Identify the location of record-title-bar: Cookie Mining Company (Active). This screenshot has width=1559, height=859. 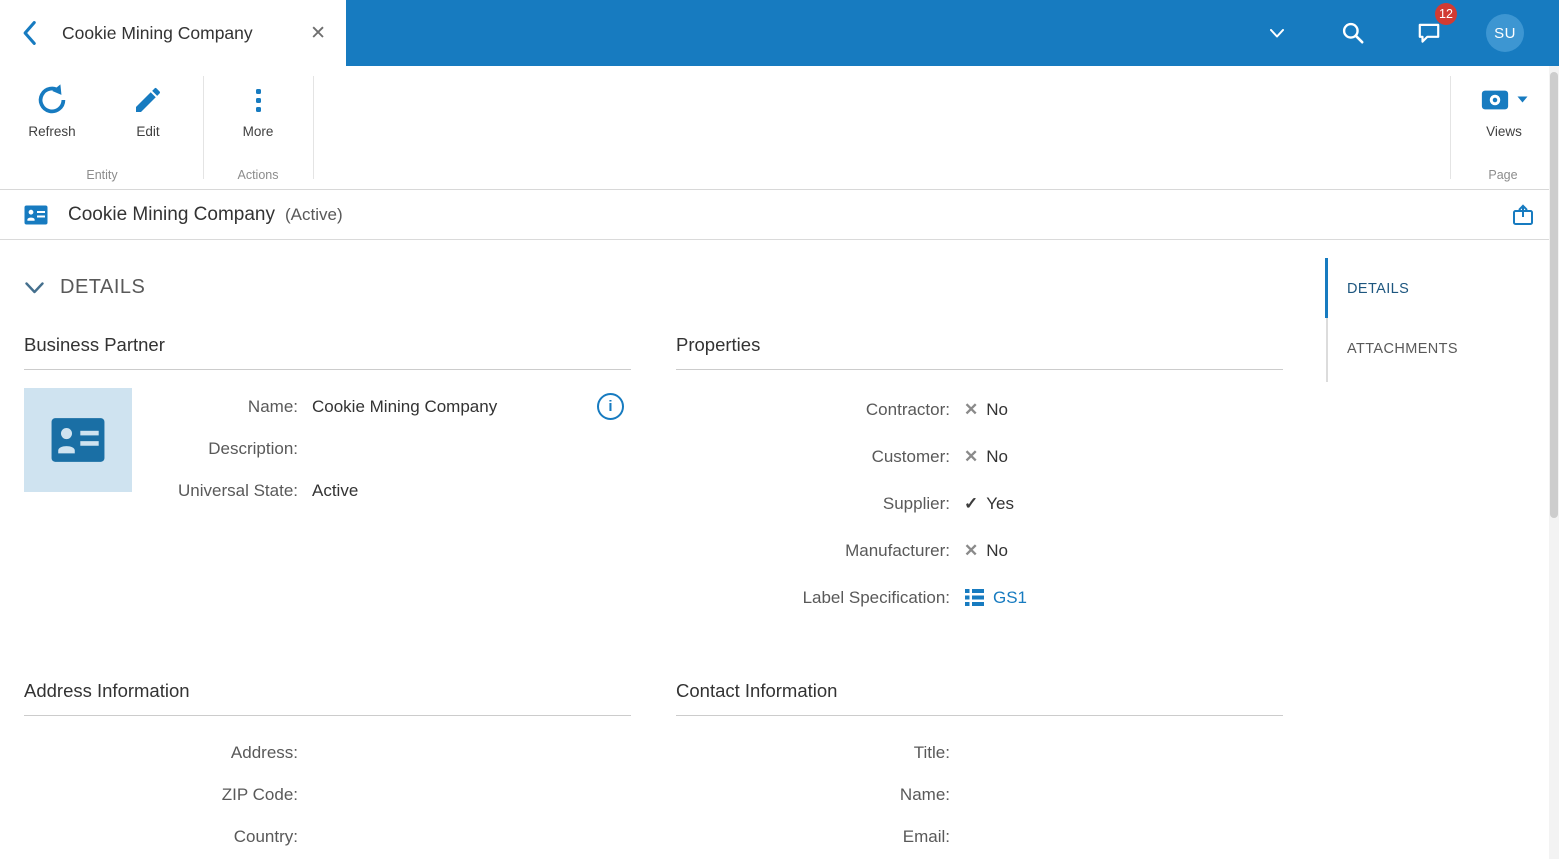
(779, 215).